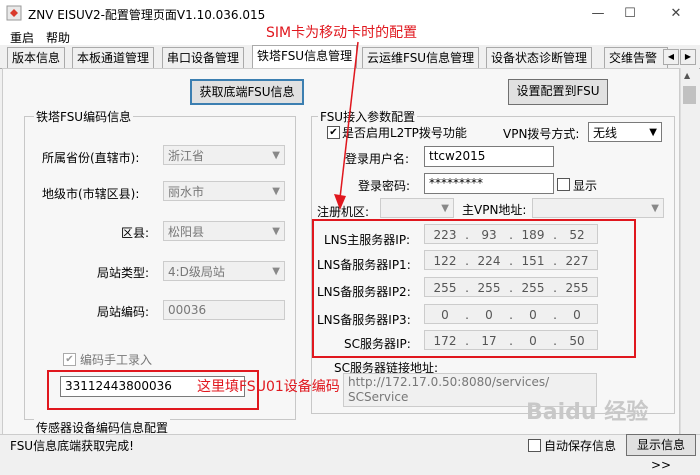 Image resolution: width=700 pixels, height=475 pixels. Describe the element at coordinates (14, 13) in the screenshot. I see `app-icon` at that location.